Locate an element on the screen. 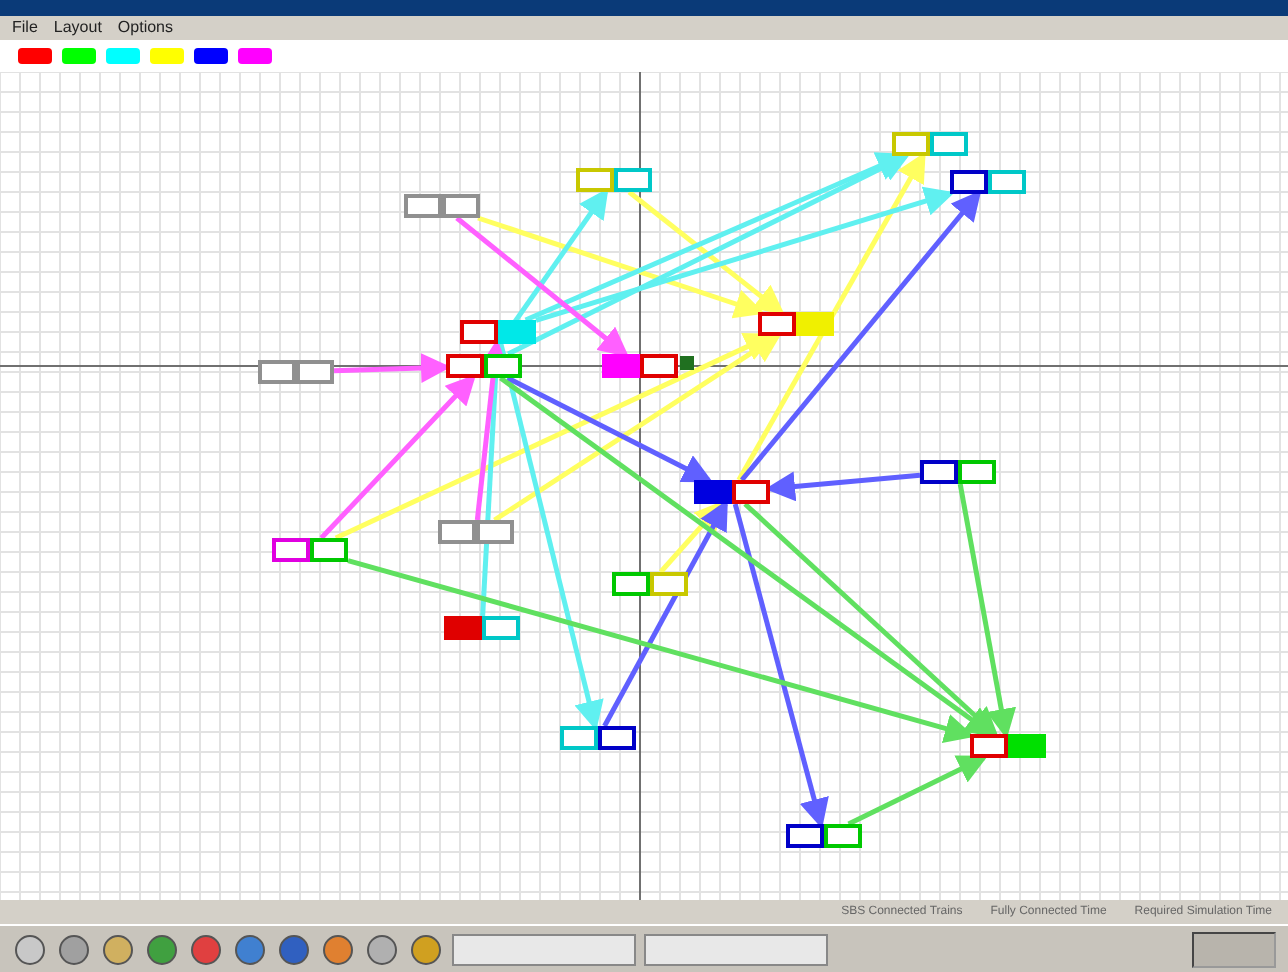 The height and width of the screenshot is (972, 1288). marker-square is located at coordinates (687, 363).